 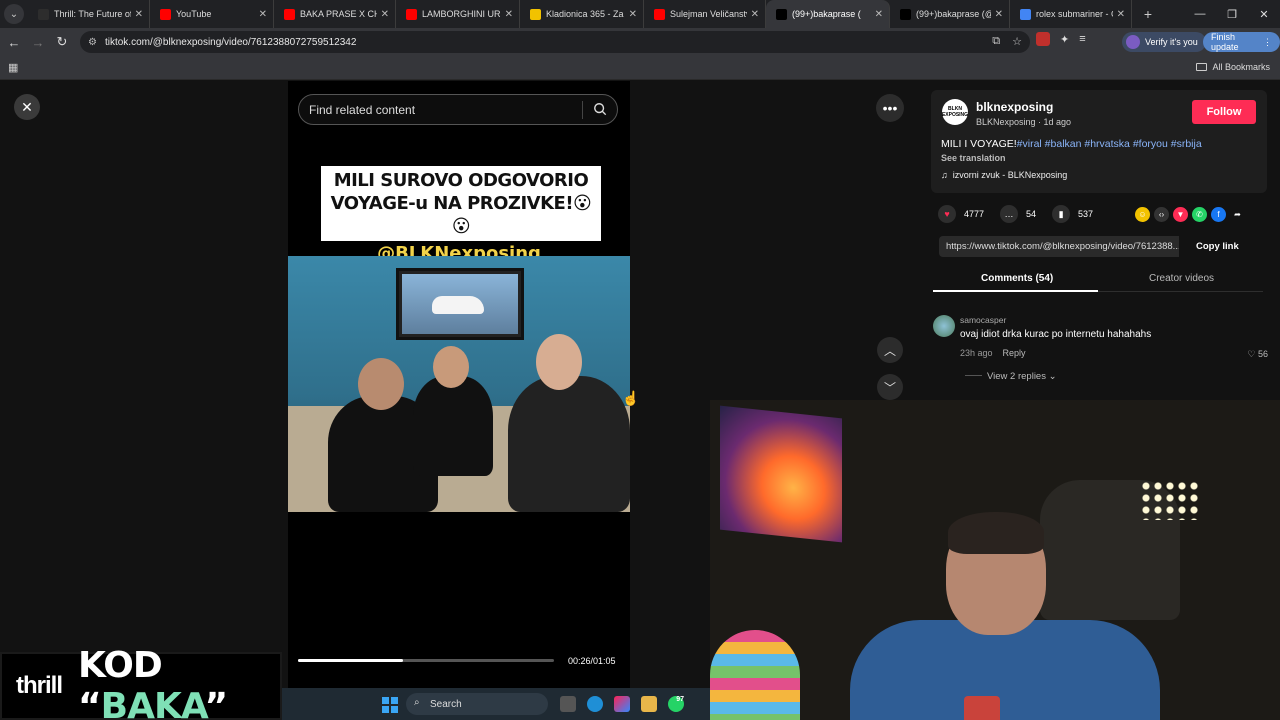 I want to click on browser-tab: rolex submariner - Go ✕, so click(x=1071, y=14).